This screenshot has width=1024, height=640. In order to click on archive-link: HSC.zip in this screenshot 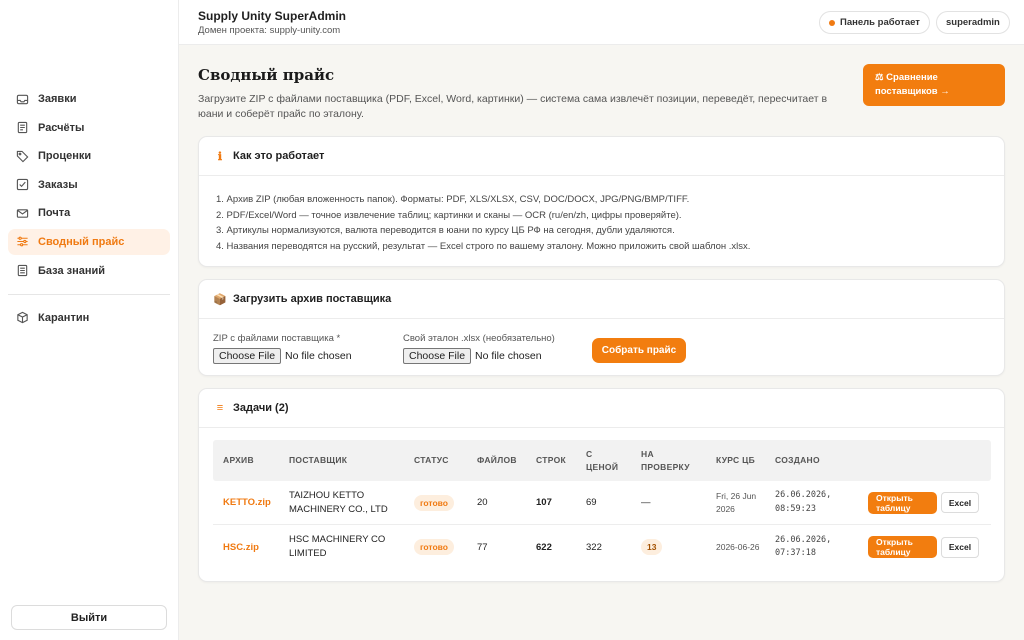, I will do `click(241, 547)`.